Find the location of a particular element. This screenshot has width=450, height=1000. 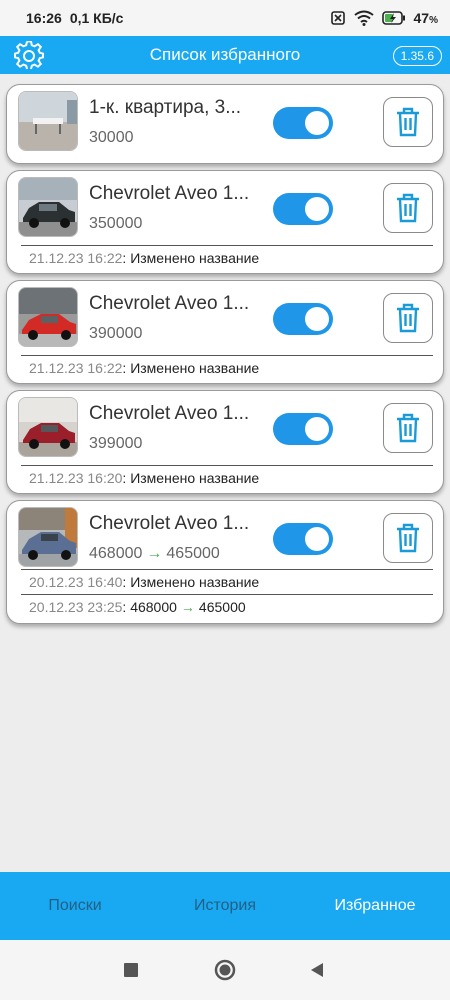

home-button is located at coordinates (225, 970).